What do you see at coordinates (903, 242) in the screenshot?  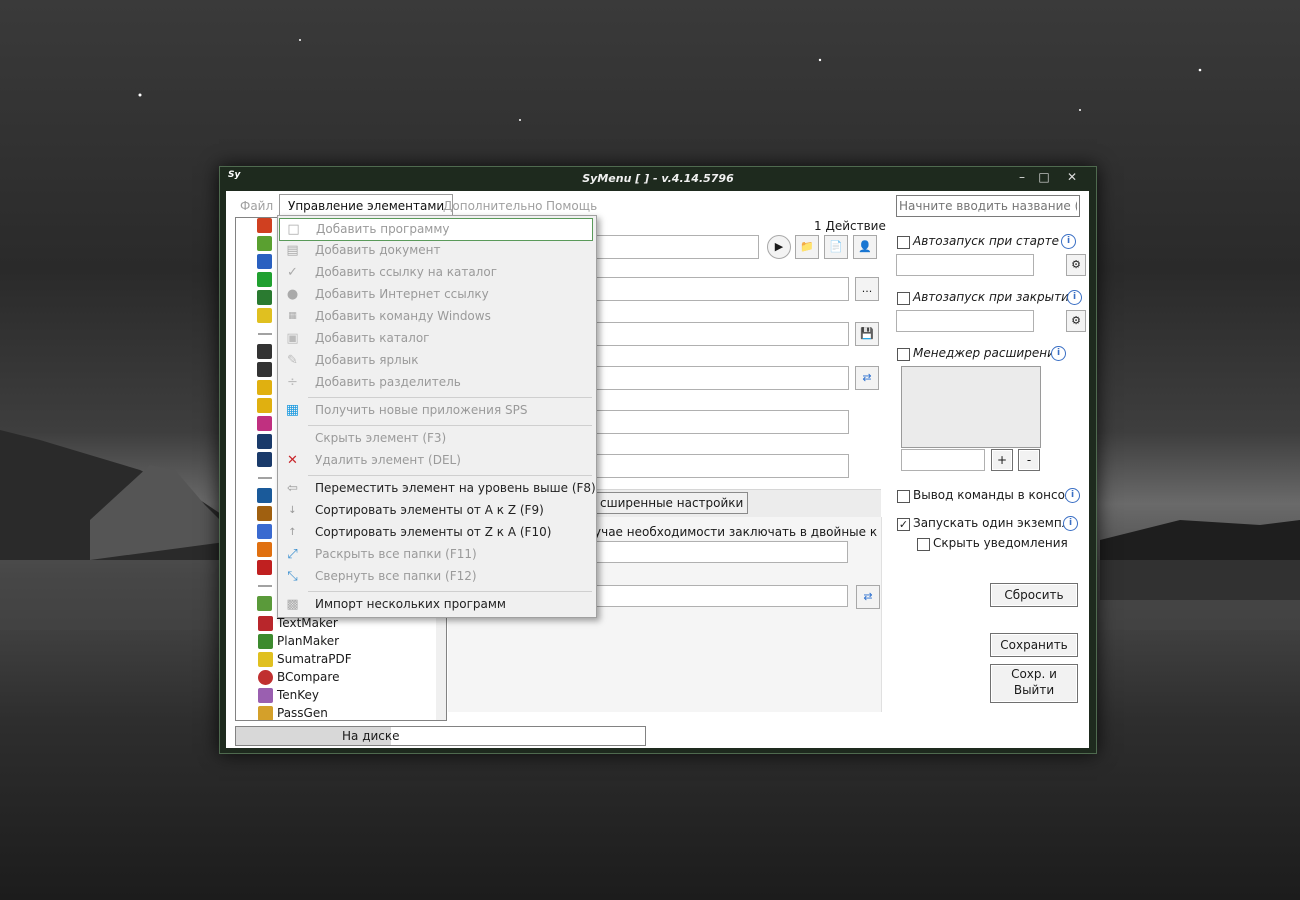 I see `autostart-start-checkbox` at bounding box center [903, 242].